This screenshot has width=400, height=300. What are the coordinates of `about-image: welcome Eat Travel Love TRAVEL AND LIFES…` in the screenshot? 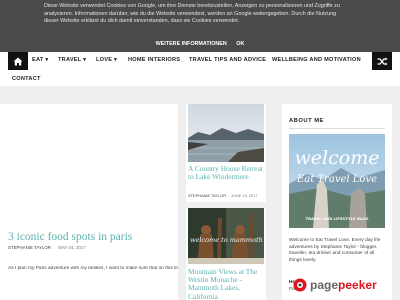 It's located at (337, 181).